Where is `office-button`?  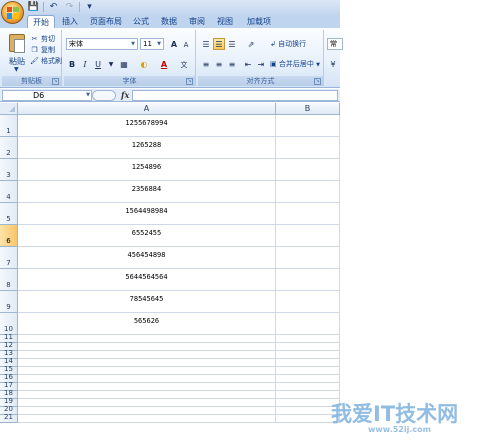
office-button is located at coordinates (12, 12).